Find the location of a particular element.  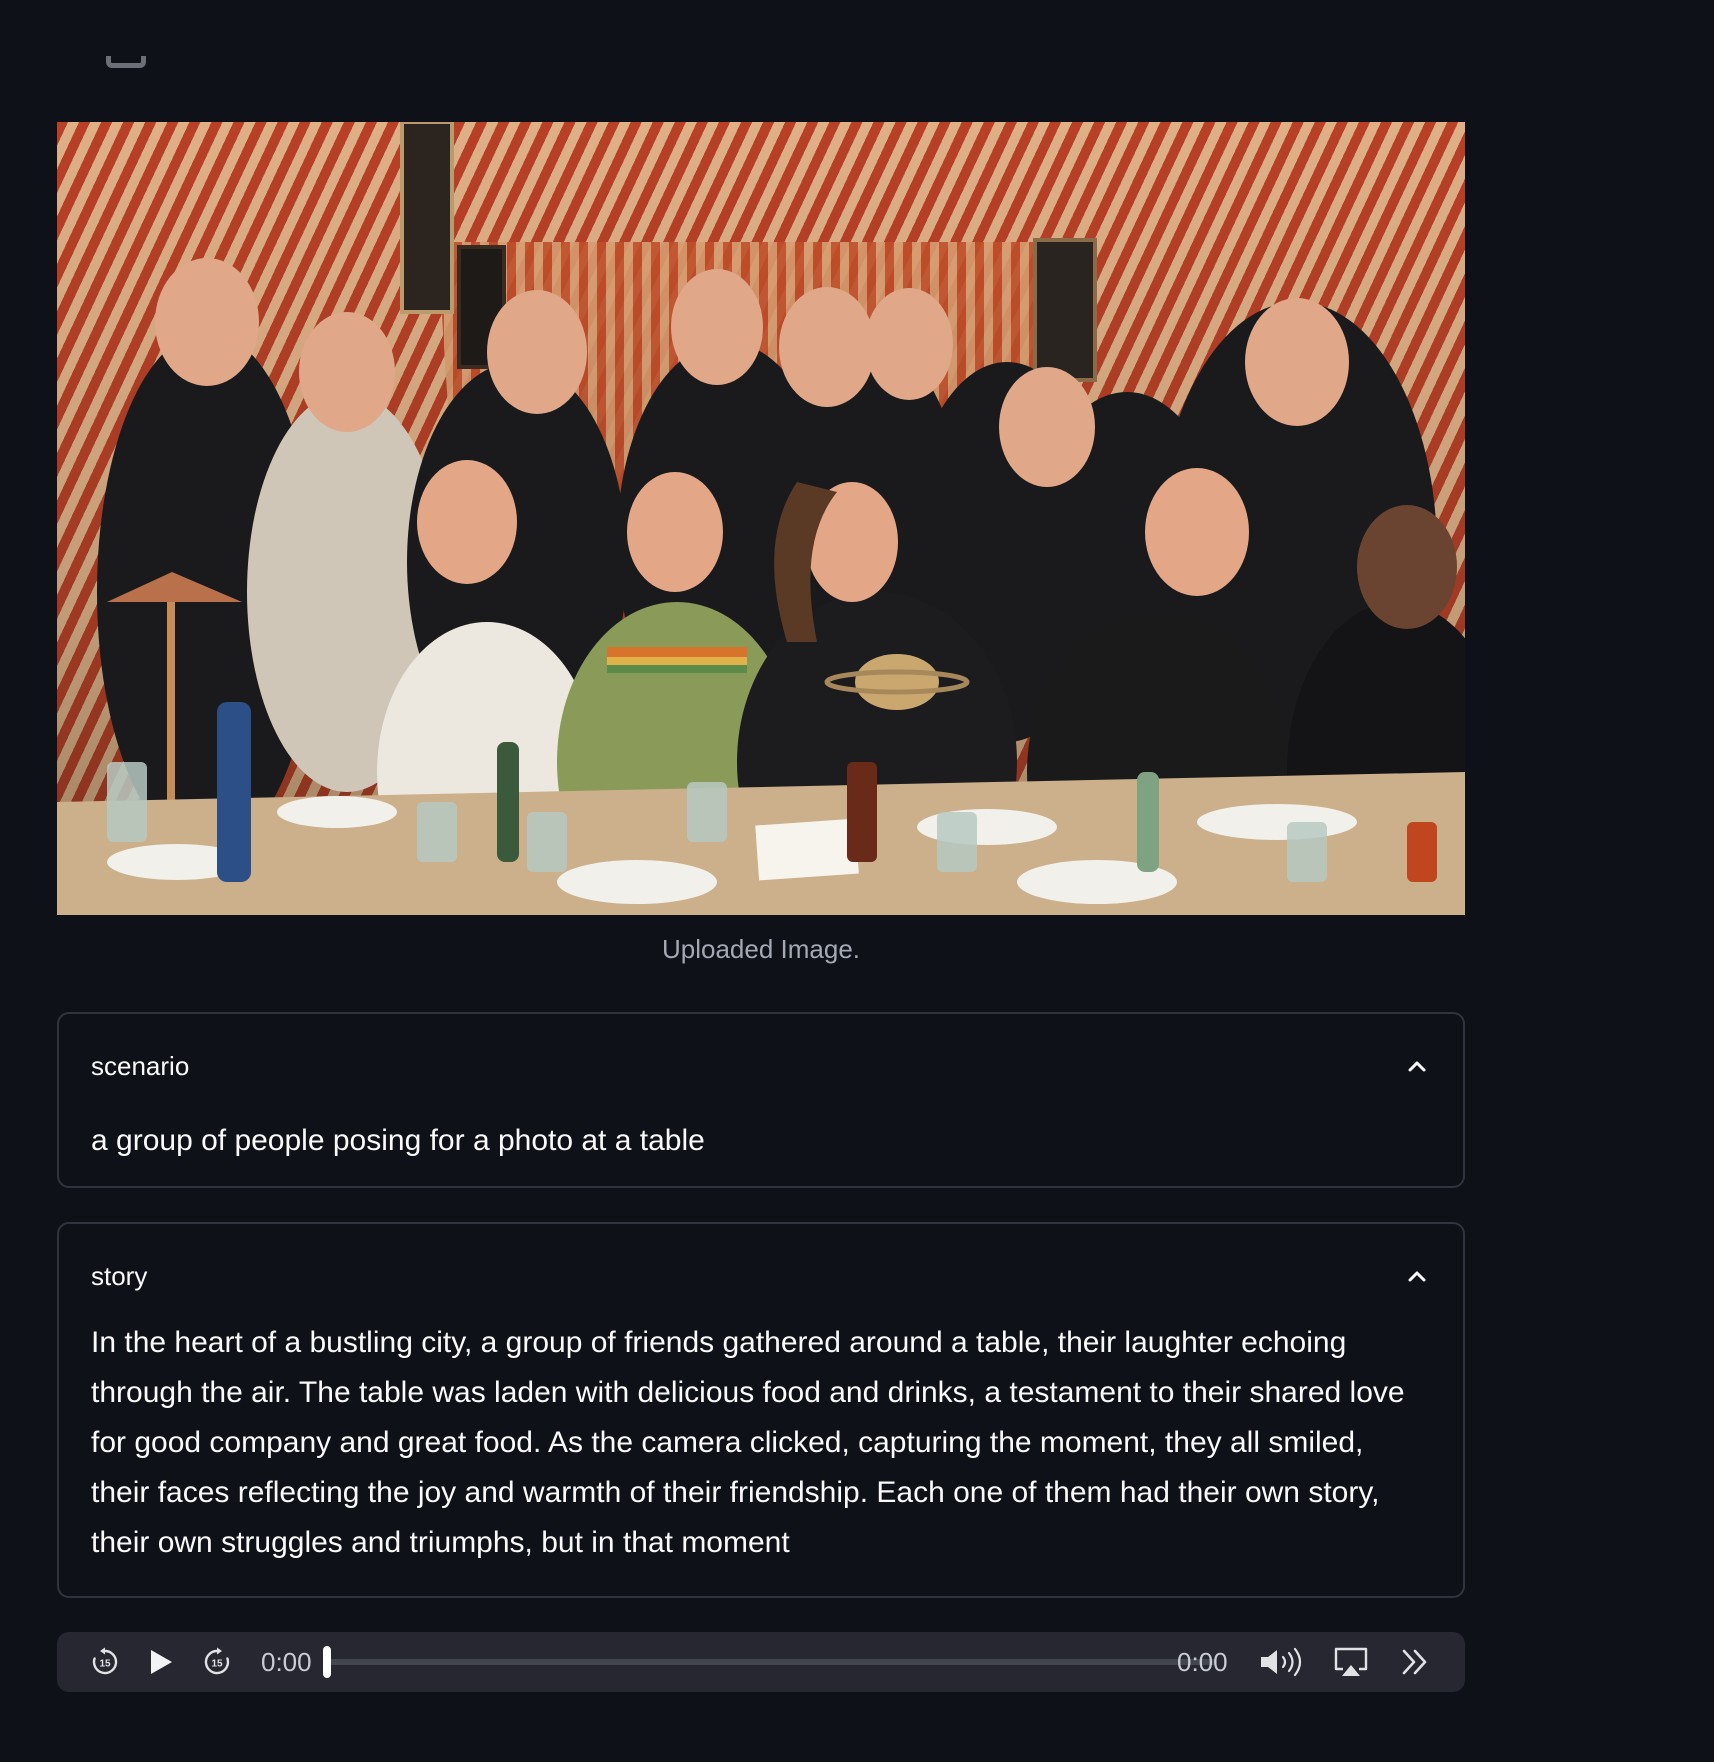

airplay-button is located at coordinates (1351, 1662).